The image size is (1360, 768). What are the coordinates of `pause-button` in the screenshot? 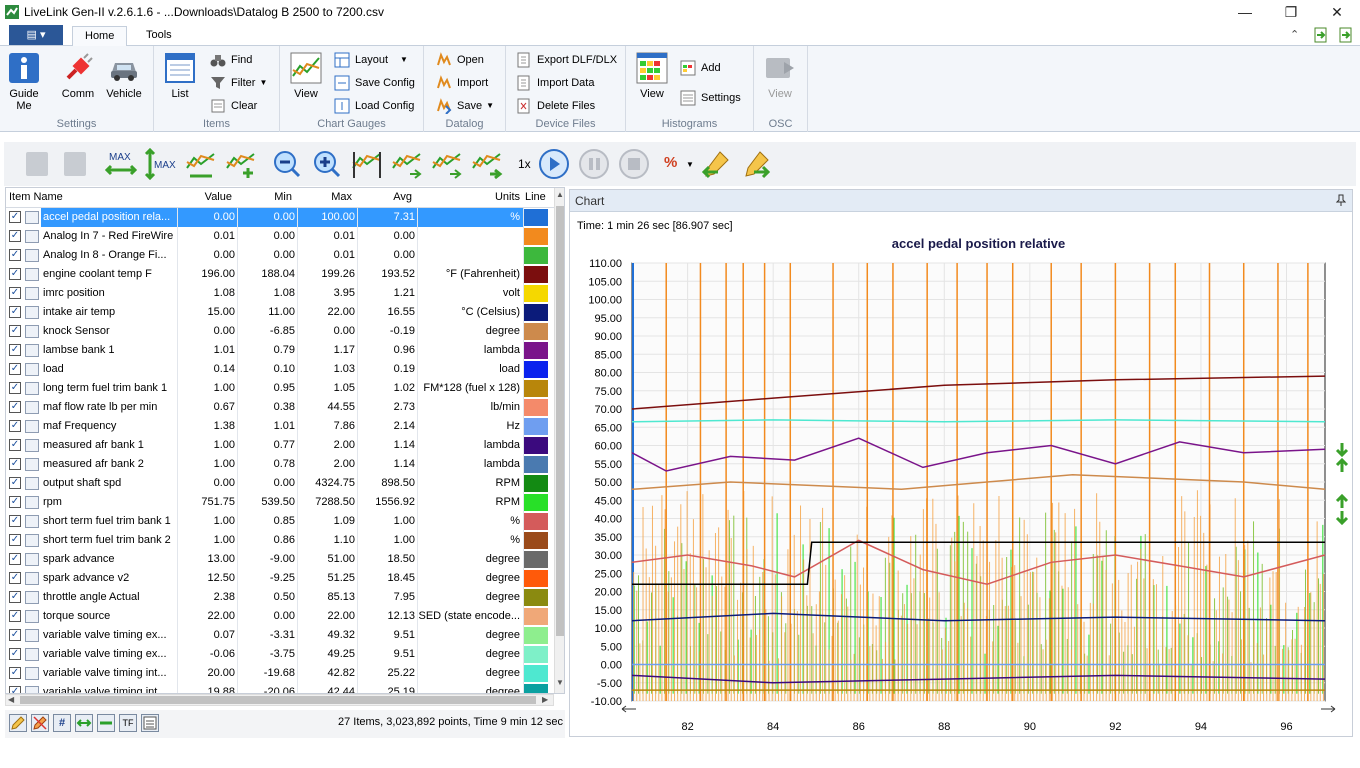 It's located at (594, 164).